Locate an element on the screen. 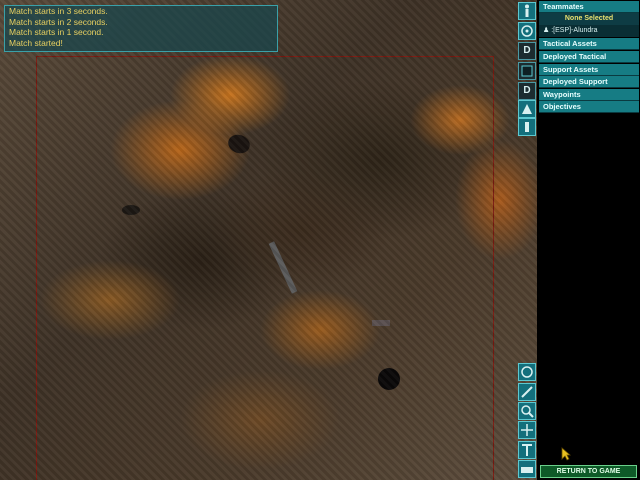  player-figure-icon is located at coordinates (527, 11).